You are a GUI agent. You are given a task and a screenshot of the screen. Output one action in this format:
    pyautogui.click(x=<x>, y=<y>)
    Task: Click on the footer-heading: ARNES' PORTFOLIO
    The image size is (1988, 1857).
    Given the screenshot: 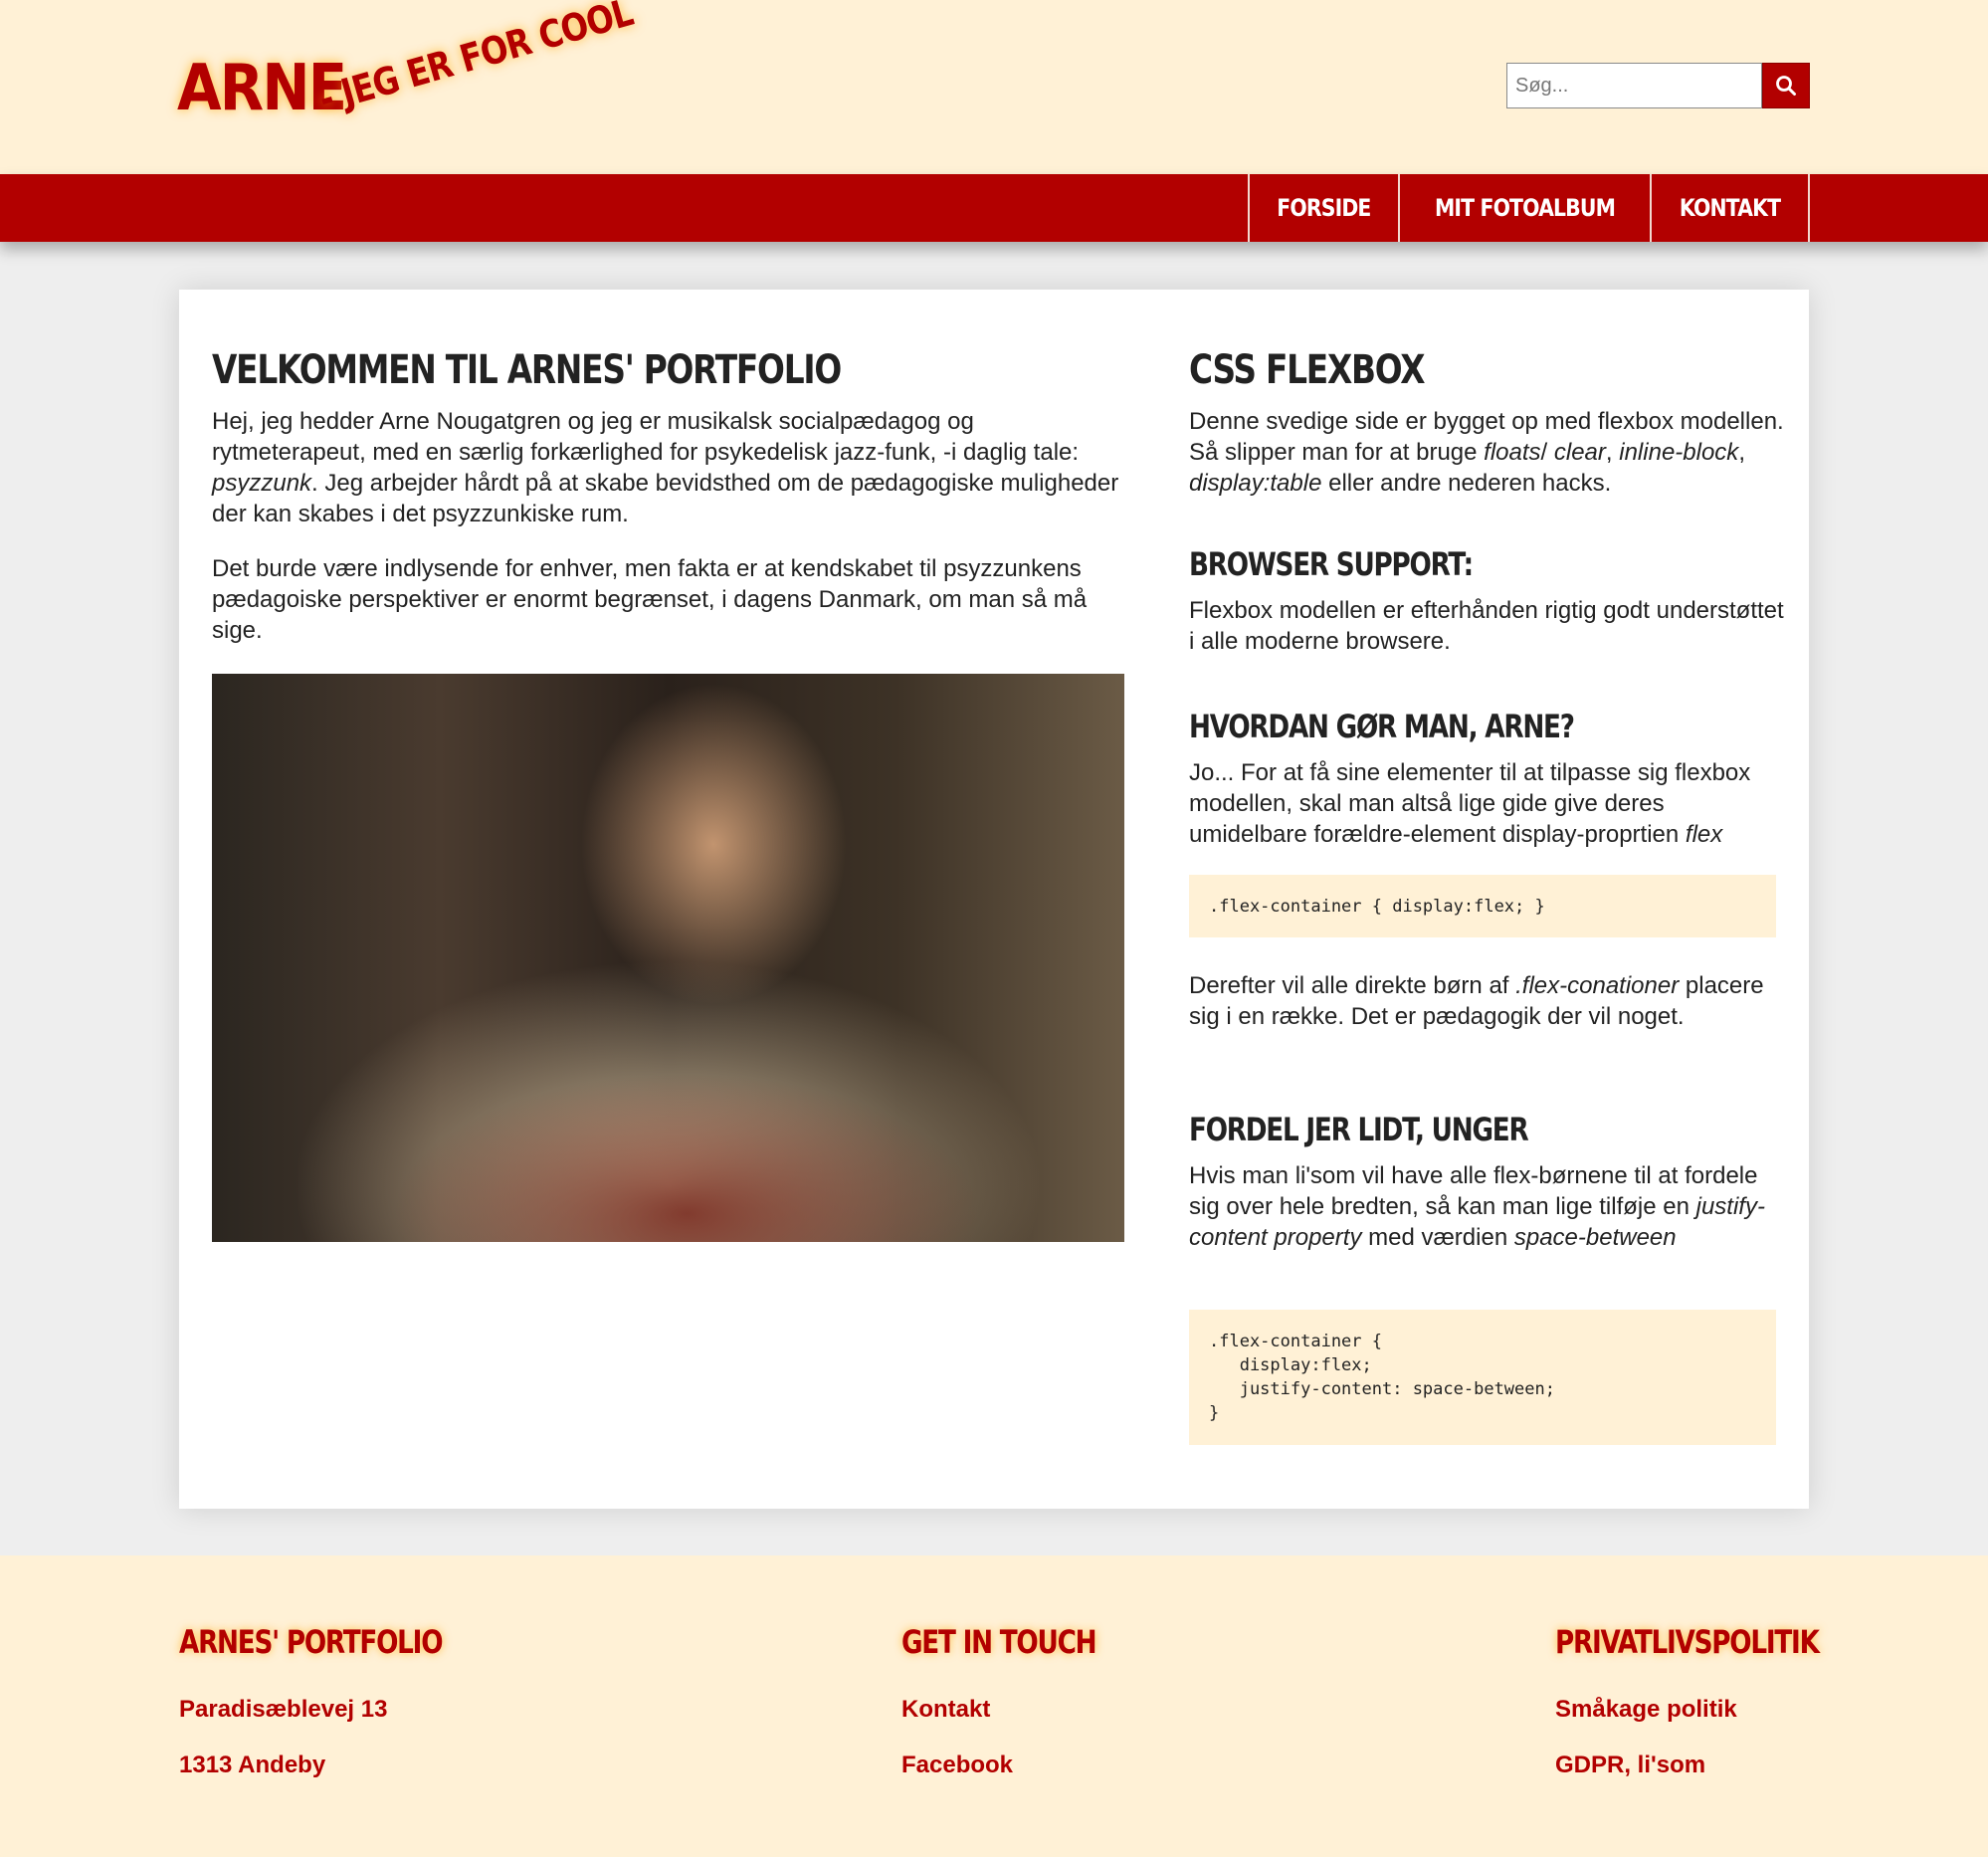 What is the action you would take?
    pyautogui.click(x=312, y=1642)
    